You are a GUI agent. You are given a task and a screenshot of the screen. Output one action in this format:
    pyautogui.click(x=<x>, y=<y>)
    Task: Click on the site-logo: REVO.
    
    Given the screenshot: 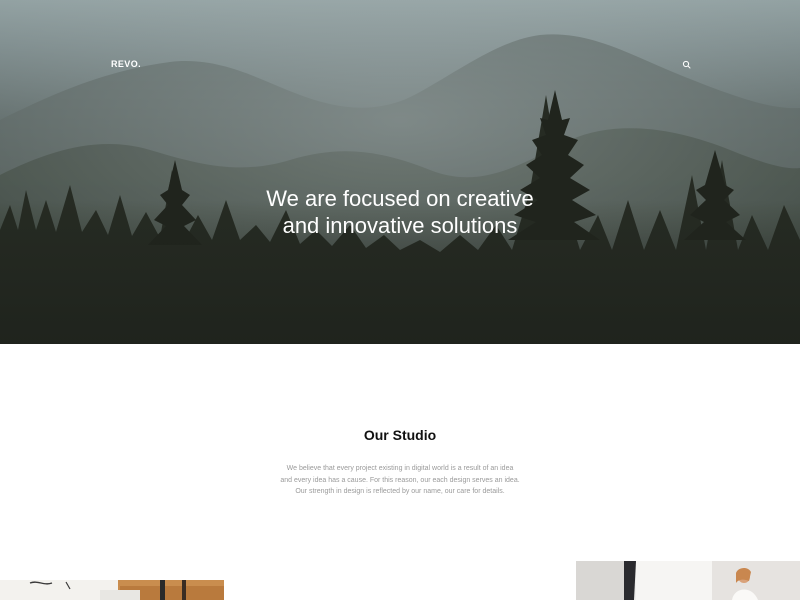 What is the action you would take?
    pyautogui.click(x=126, y=64)
    